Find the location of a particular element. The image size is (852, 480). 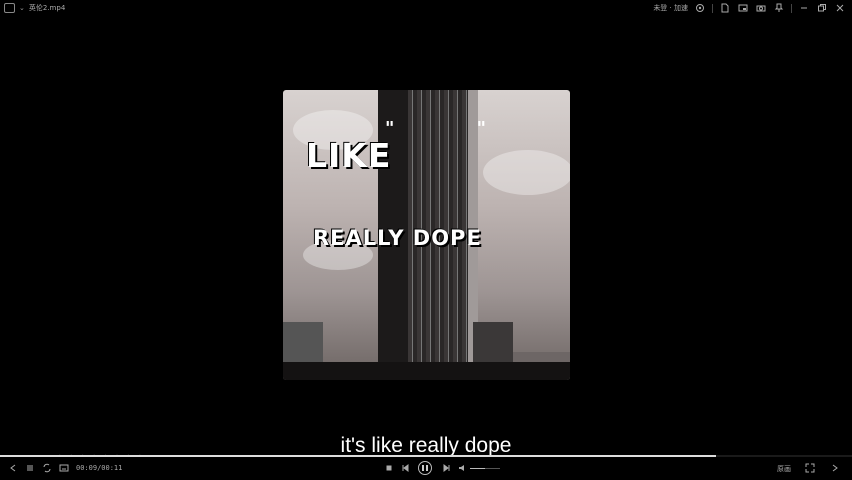

title-left: ⌄ 英伦2.mp4 is located at coordinates (34, 8).